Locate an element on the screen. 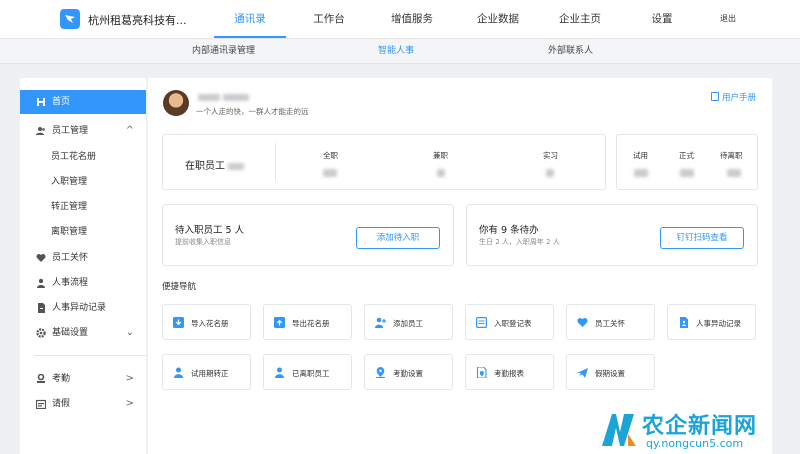 This screenshot has height=454, width=800. subnav-external-contacts: 外部联系人 is located at coordinates (570, 51).